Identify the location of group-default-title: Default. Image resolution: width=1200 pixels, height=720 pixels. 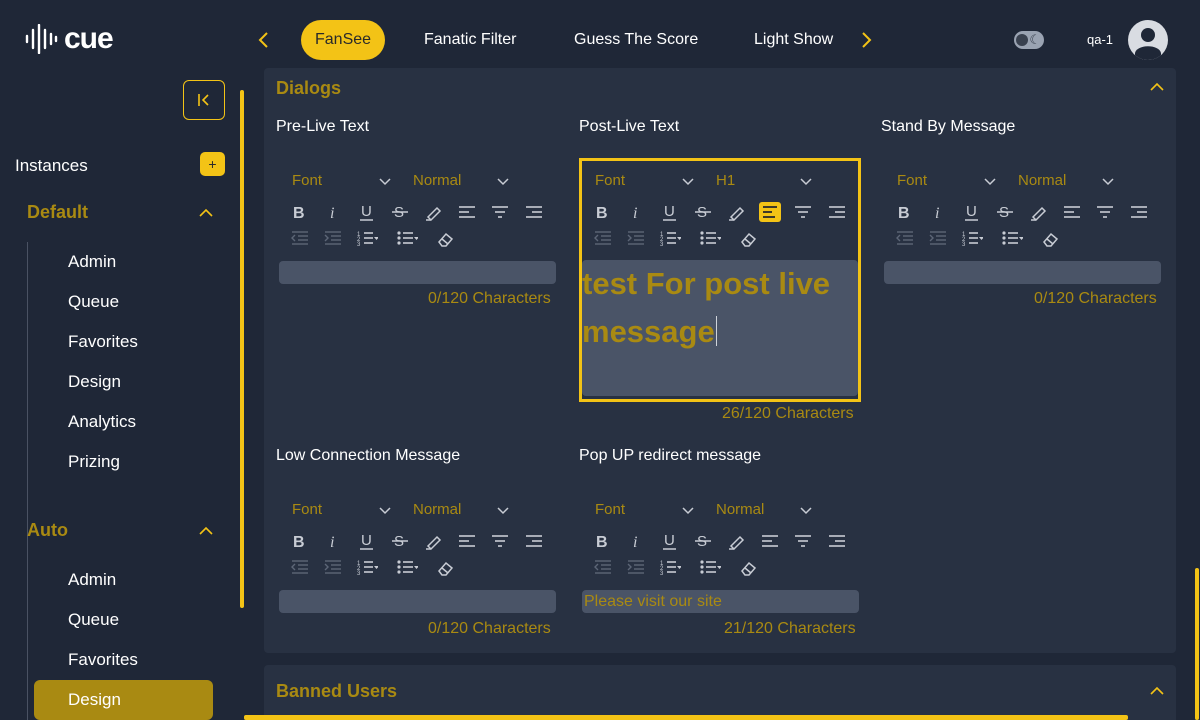
(57, 212).